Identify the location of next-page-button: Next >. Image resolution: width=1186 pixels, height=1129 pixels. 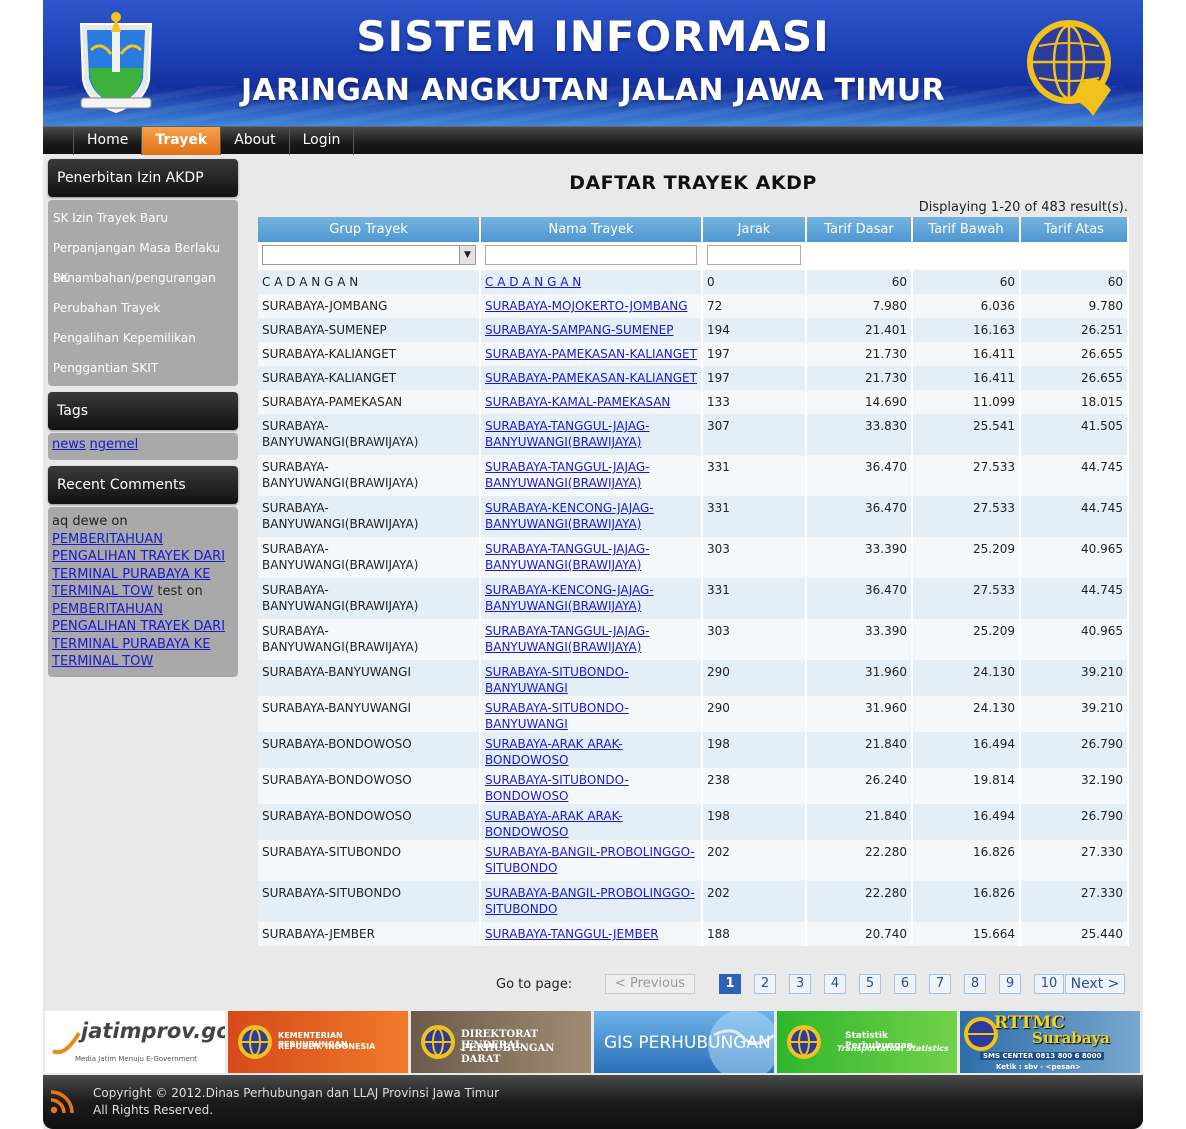
(1095, 984).